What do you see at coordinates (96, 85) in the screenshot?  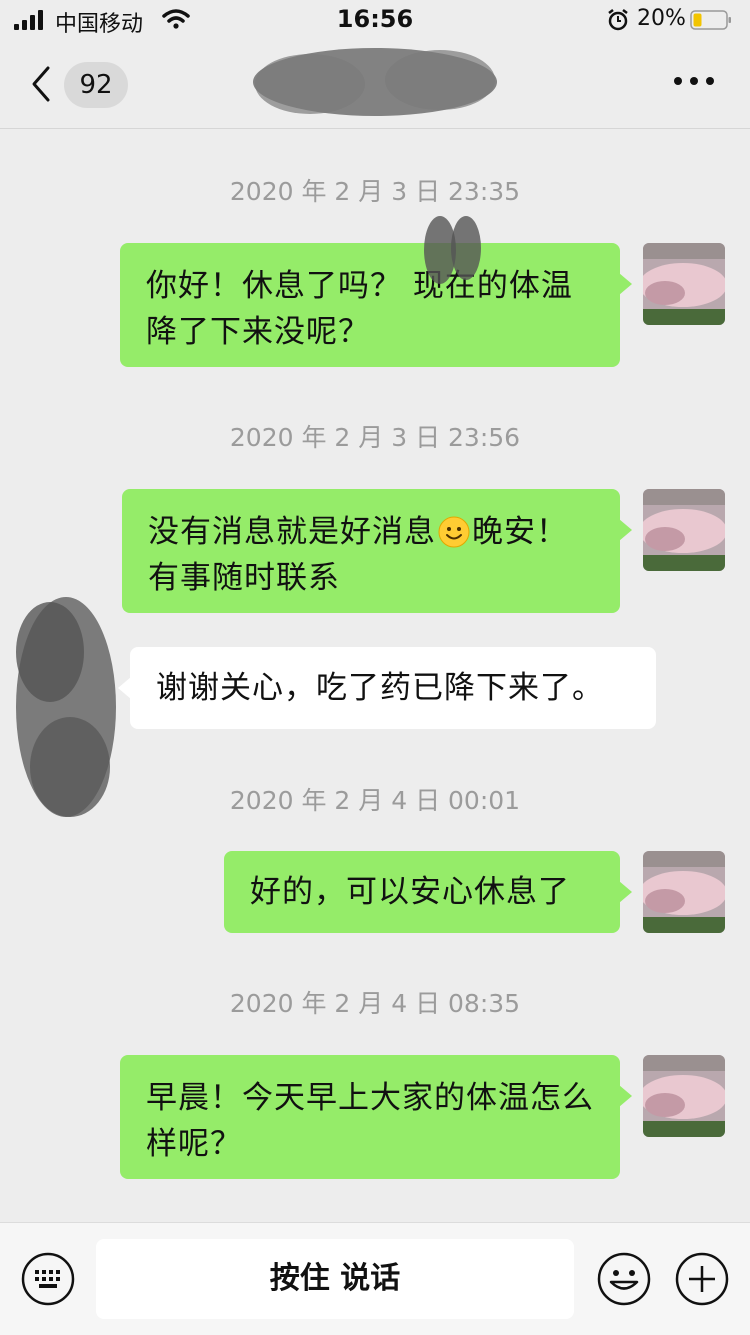 I see `unread-count-badge: 92` at bounding box center [96, 85].